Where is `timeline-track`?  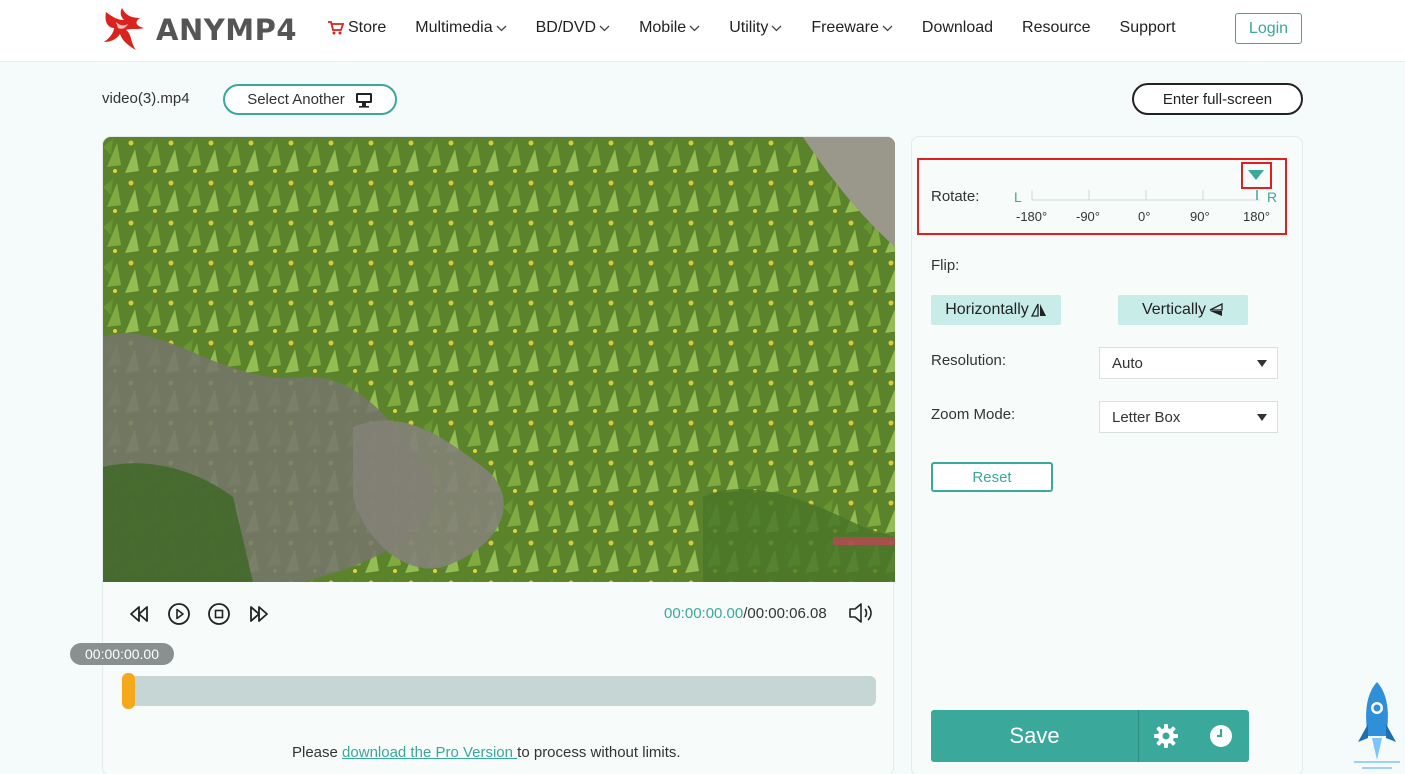 timeline-track is located at coordinates (499, 691).